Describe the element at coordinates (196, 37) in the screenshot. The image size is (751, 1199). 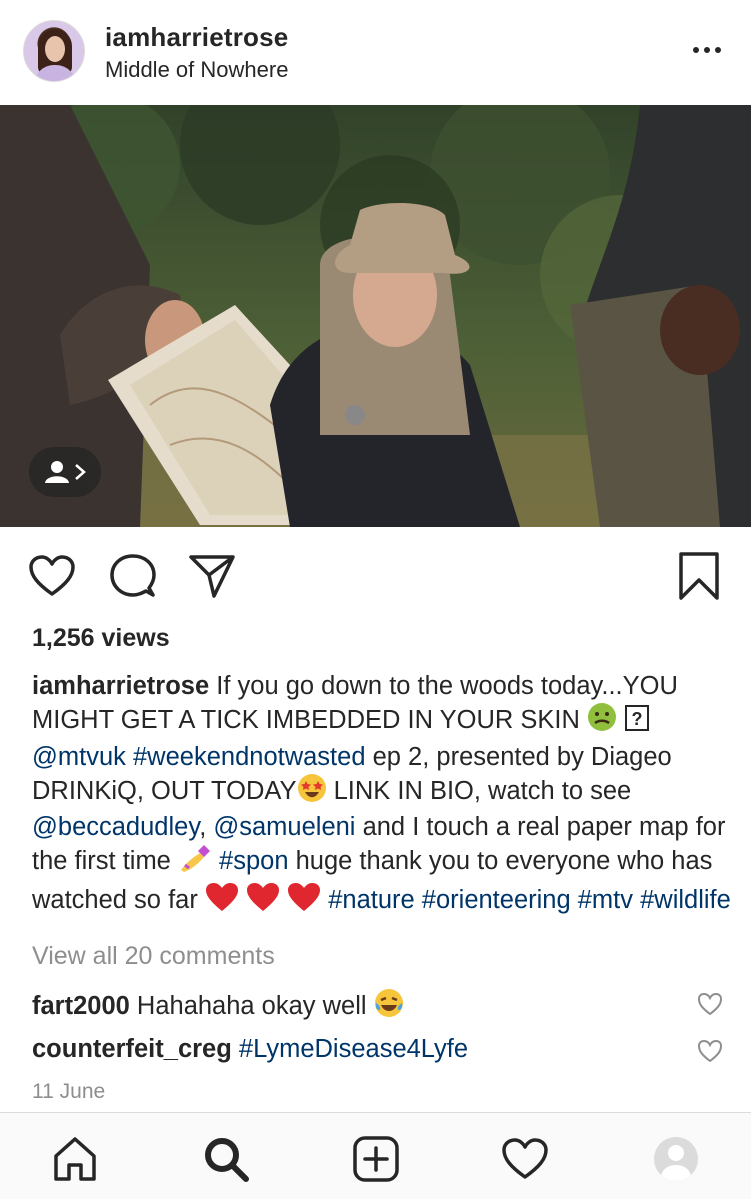
I see `post-username: iamharrietrose` at that location.